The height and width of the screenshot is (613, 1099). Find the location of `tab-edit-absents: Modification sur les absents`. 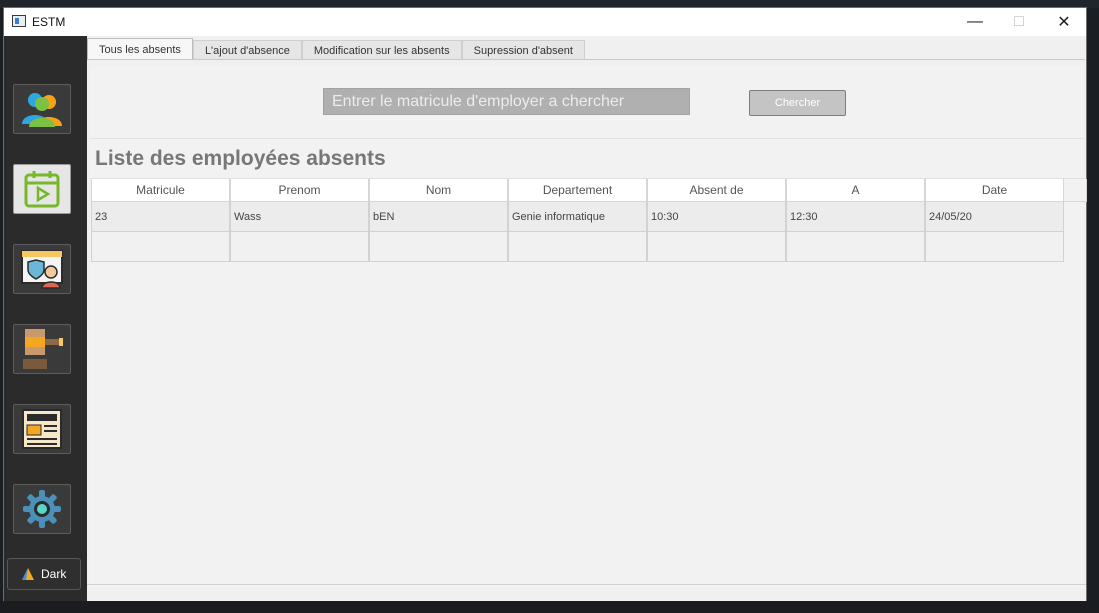

tab-edit-absents: Modification sur les absents is located at coordinates (381, 50).